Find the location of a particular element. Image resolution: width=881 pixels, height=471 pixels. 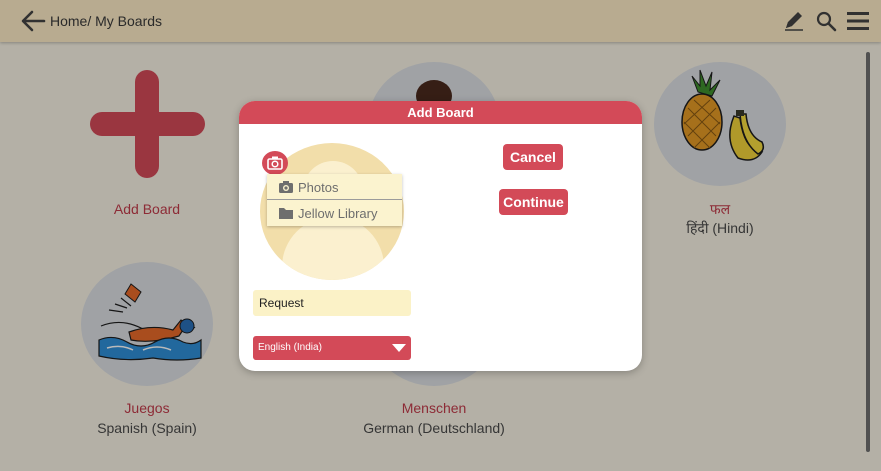

menu-item-photos: Photos is located at coordinates (334, 187).